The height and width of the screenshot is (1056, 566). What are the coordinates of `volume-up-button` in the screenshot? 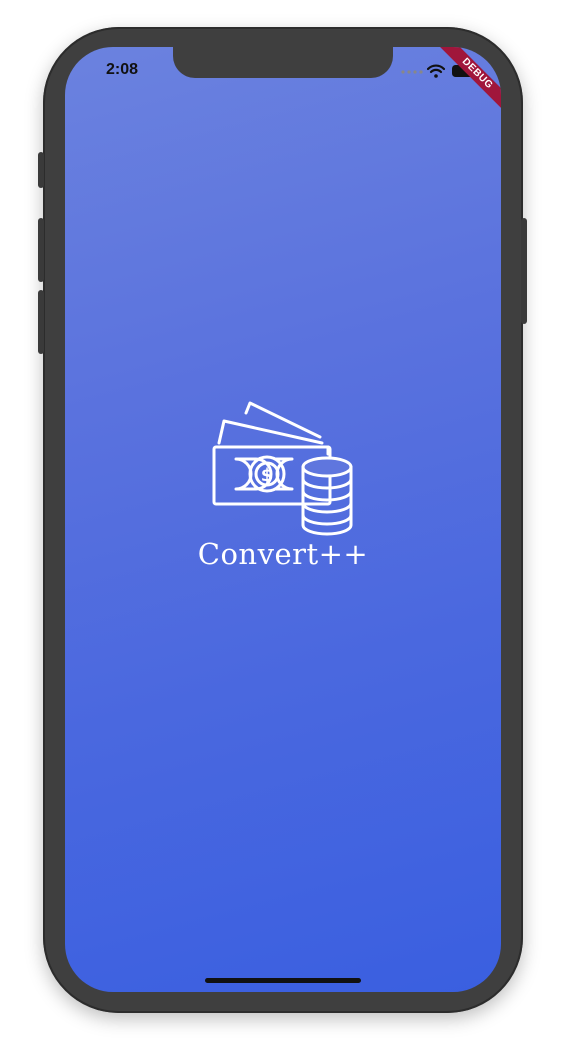 It's located at (41, 250).